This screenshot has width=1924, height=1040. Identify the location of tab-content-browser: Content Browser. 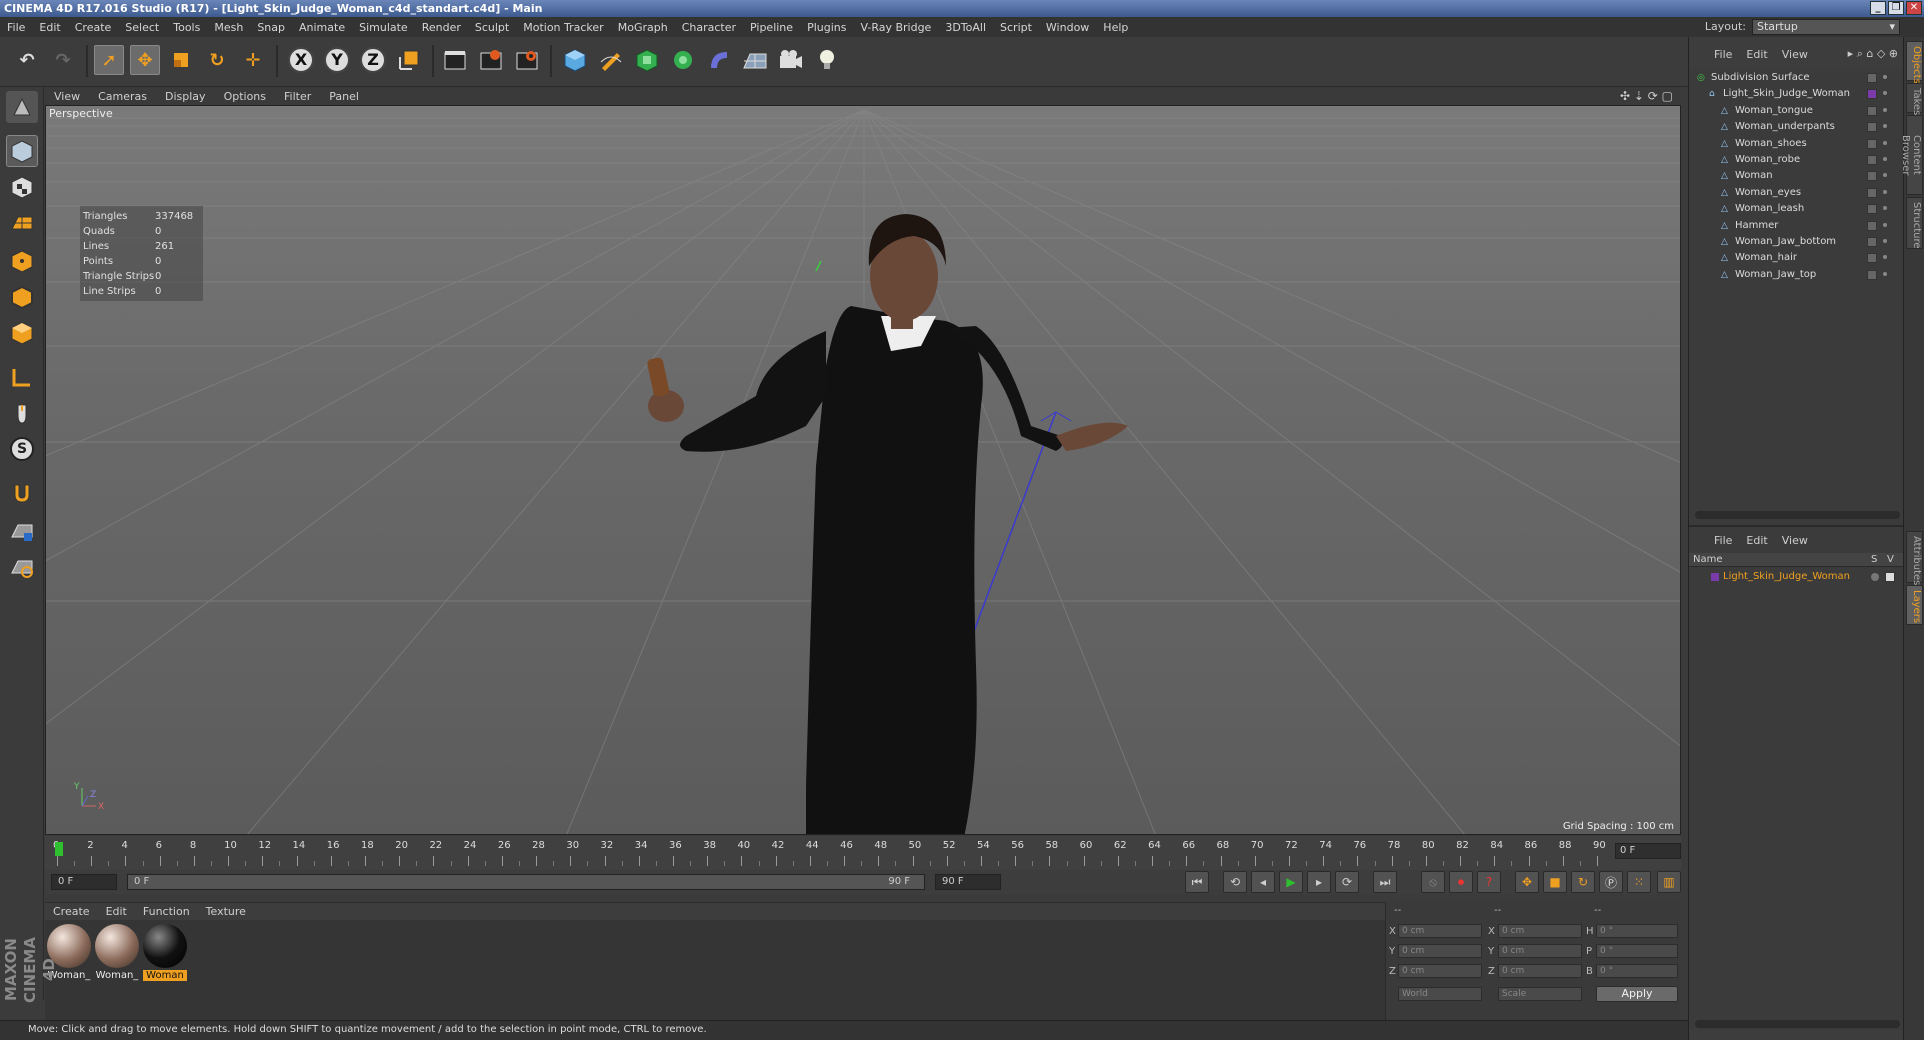
(1911, 155).